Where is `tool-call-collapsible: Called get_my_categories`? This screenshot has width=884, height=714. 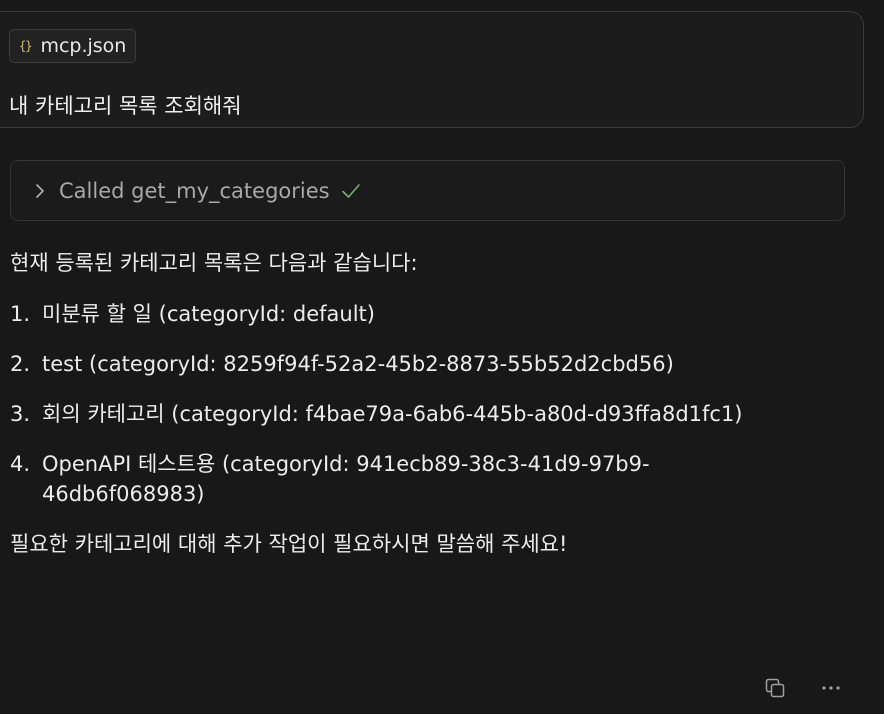 tool-call-collapsible: Called get_my_categories is located at coordinates (427, 190).